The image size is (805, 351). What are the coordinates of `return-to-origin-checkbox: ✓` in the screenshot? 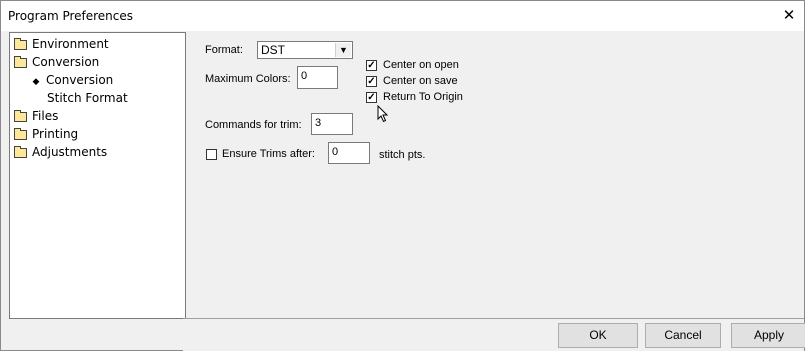 It's located at (371, 97).